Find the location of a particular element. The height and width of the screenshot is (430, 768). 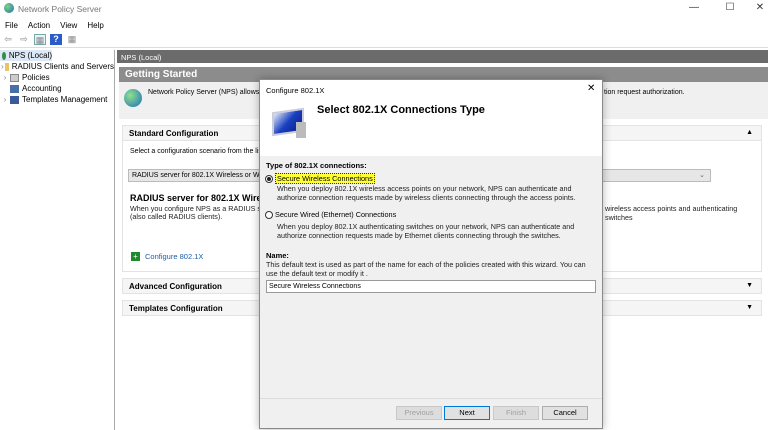

name-input is located at coordinates (431, 286).